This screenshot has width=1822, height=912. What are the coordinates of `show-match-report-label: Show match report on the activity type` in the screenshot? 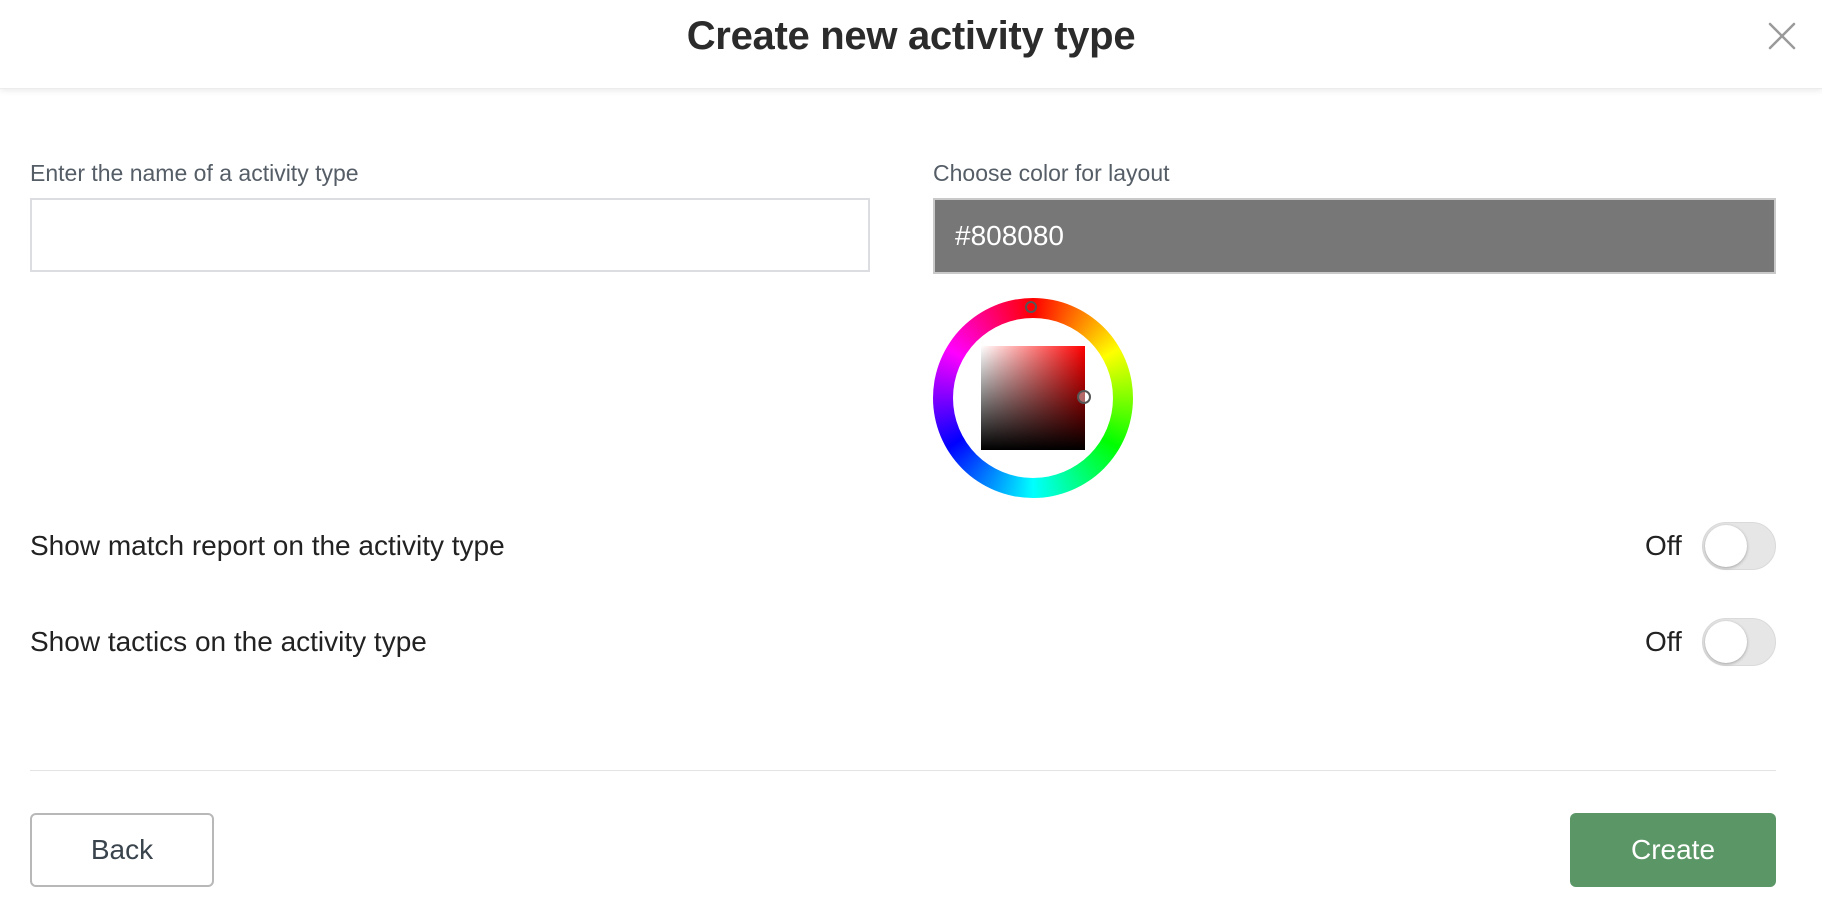 It's located at (267, 545).